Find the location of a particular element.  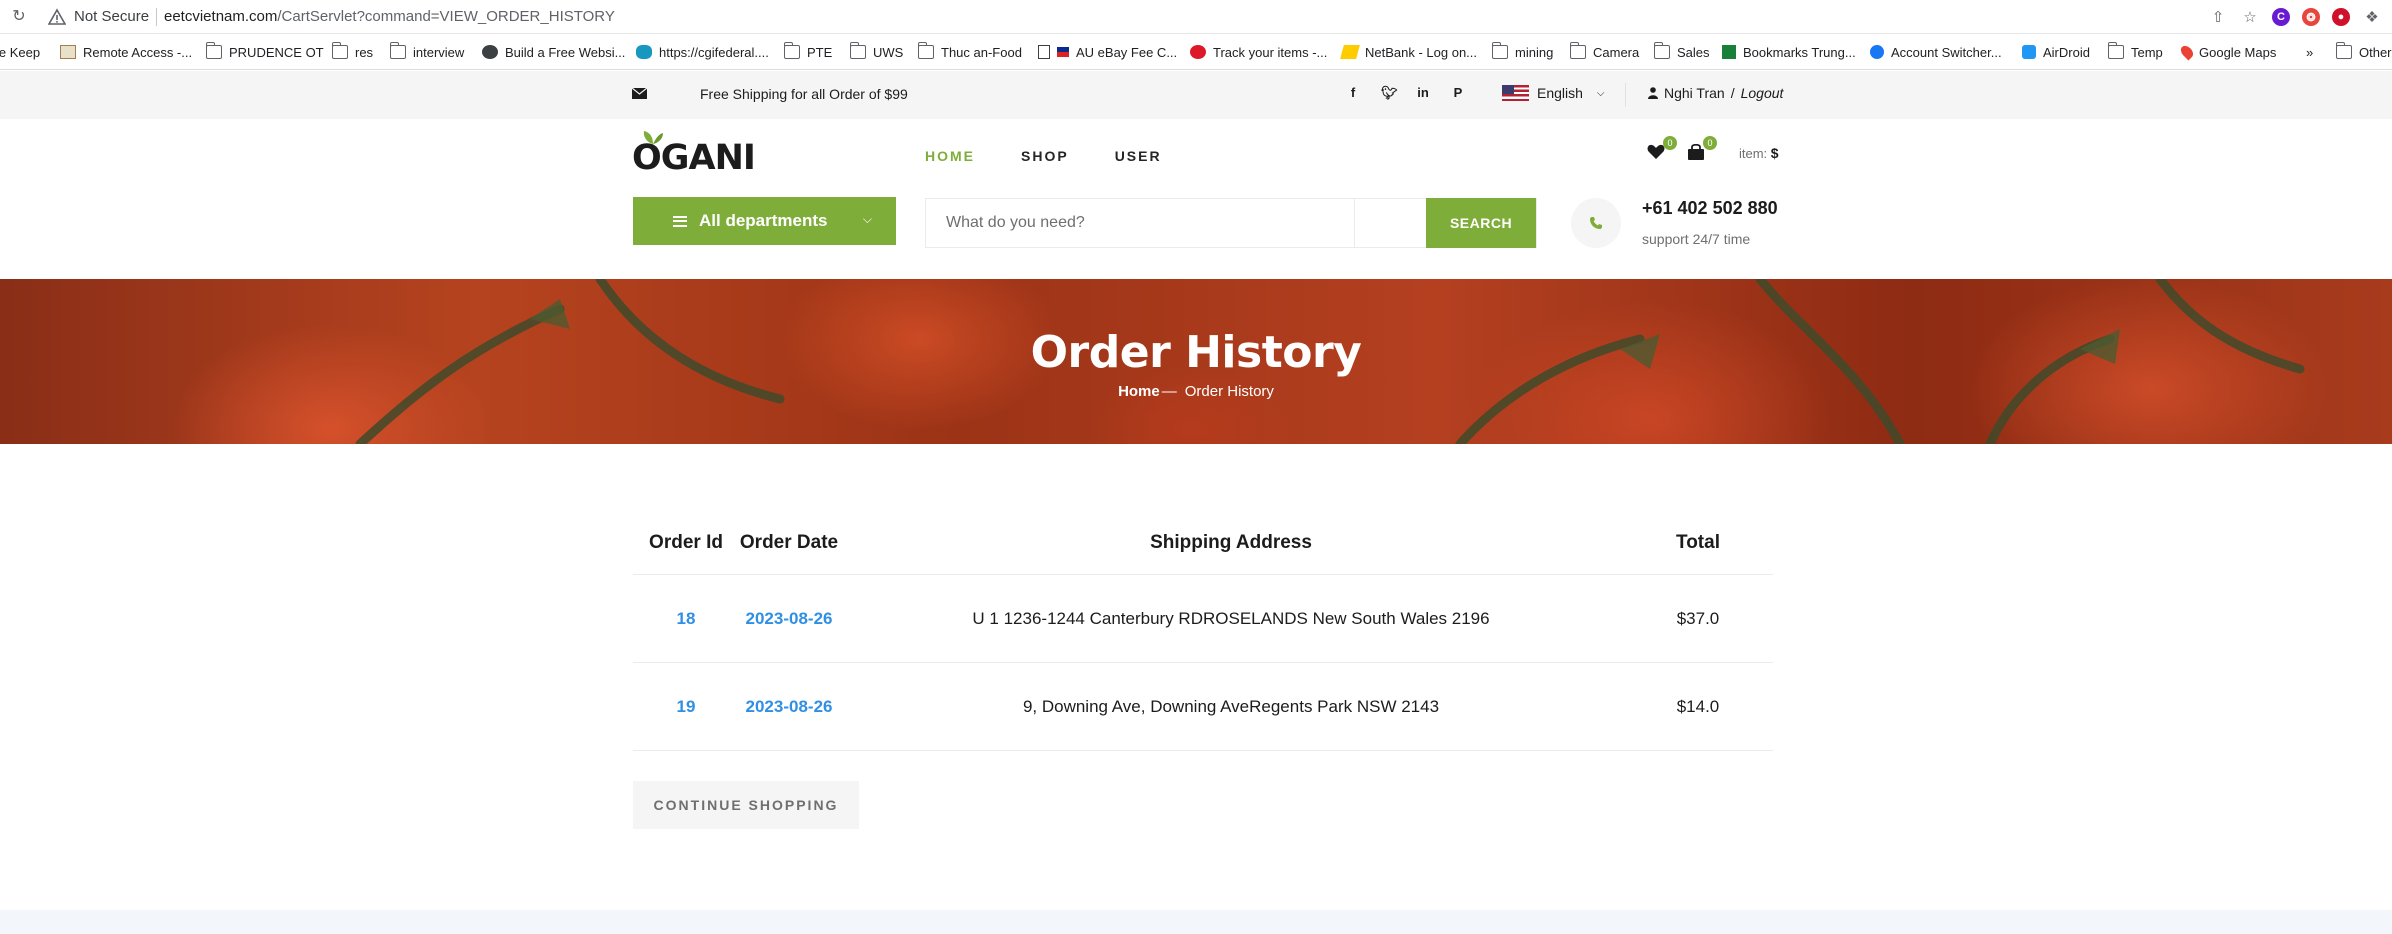

bookmark-folder: mining is located at coordinates (1522, 51).